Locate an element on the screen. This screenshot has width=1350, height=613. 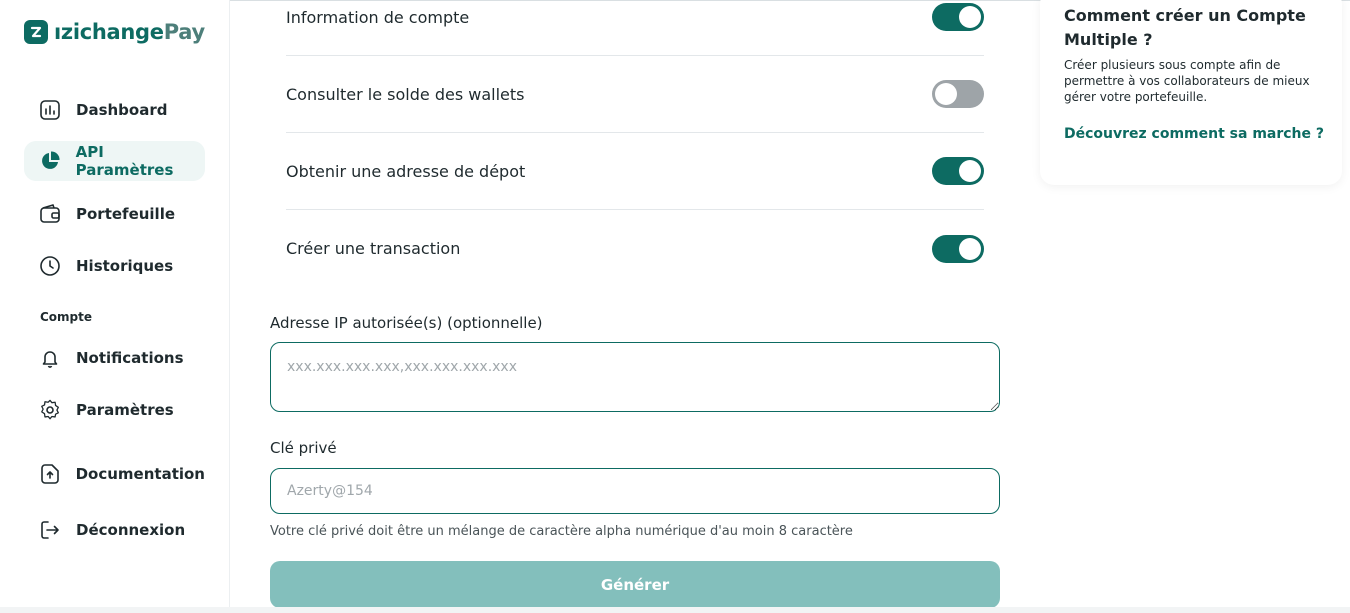
brand-name: ızichangePay is located at coordinates (129, 32).